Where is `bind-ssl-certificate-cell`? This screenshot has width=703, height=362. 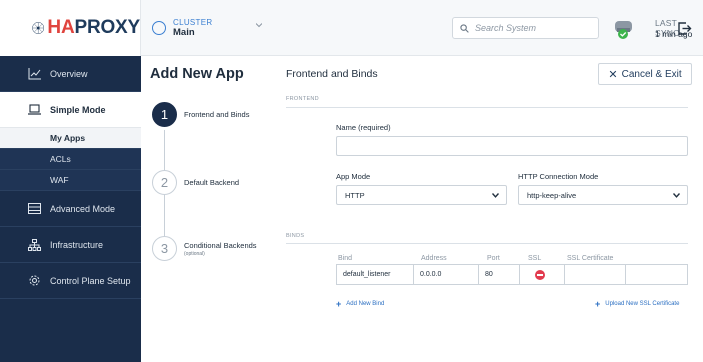 bind-ssl-certificate-cell is located at coordinates (595, 274).